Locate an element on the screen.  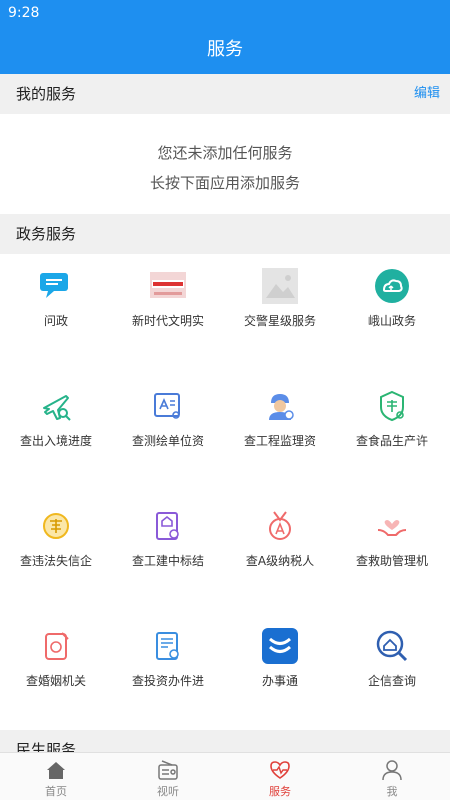
service-label: 企信查询 is located at coordinates (391, 681).